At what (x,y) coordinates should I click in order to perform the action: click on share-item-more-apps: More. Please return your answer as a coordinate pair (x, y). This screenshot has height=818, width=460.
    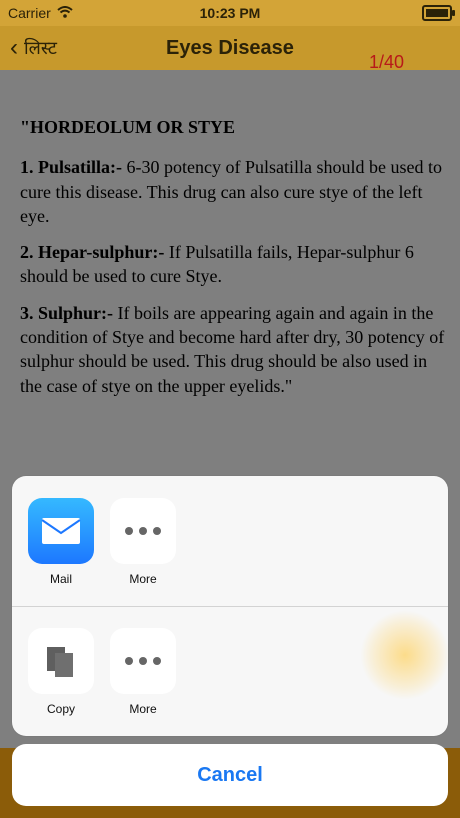
    Looking at the image, I should click on (143, 542).